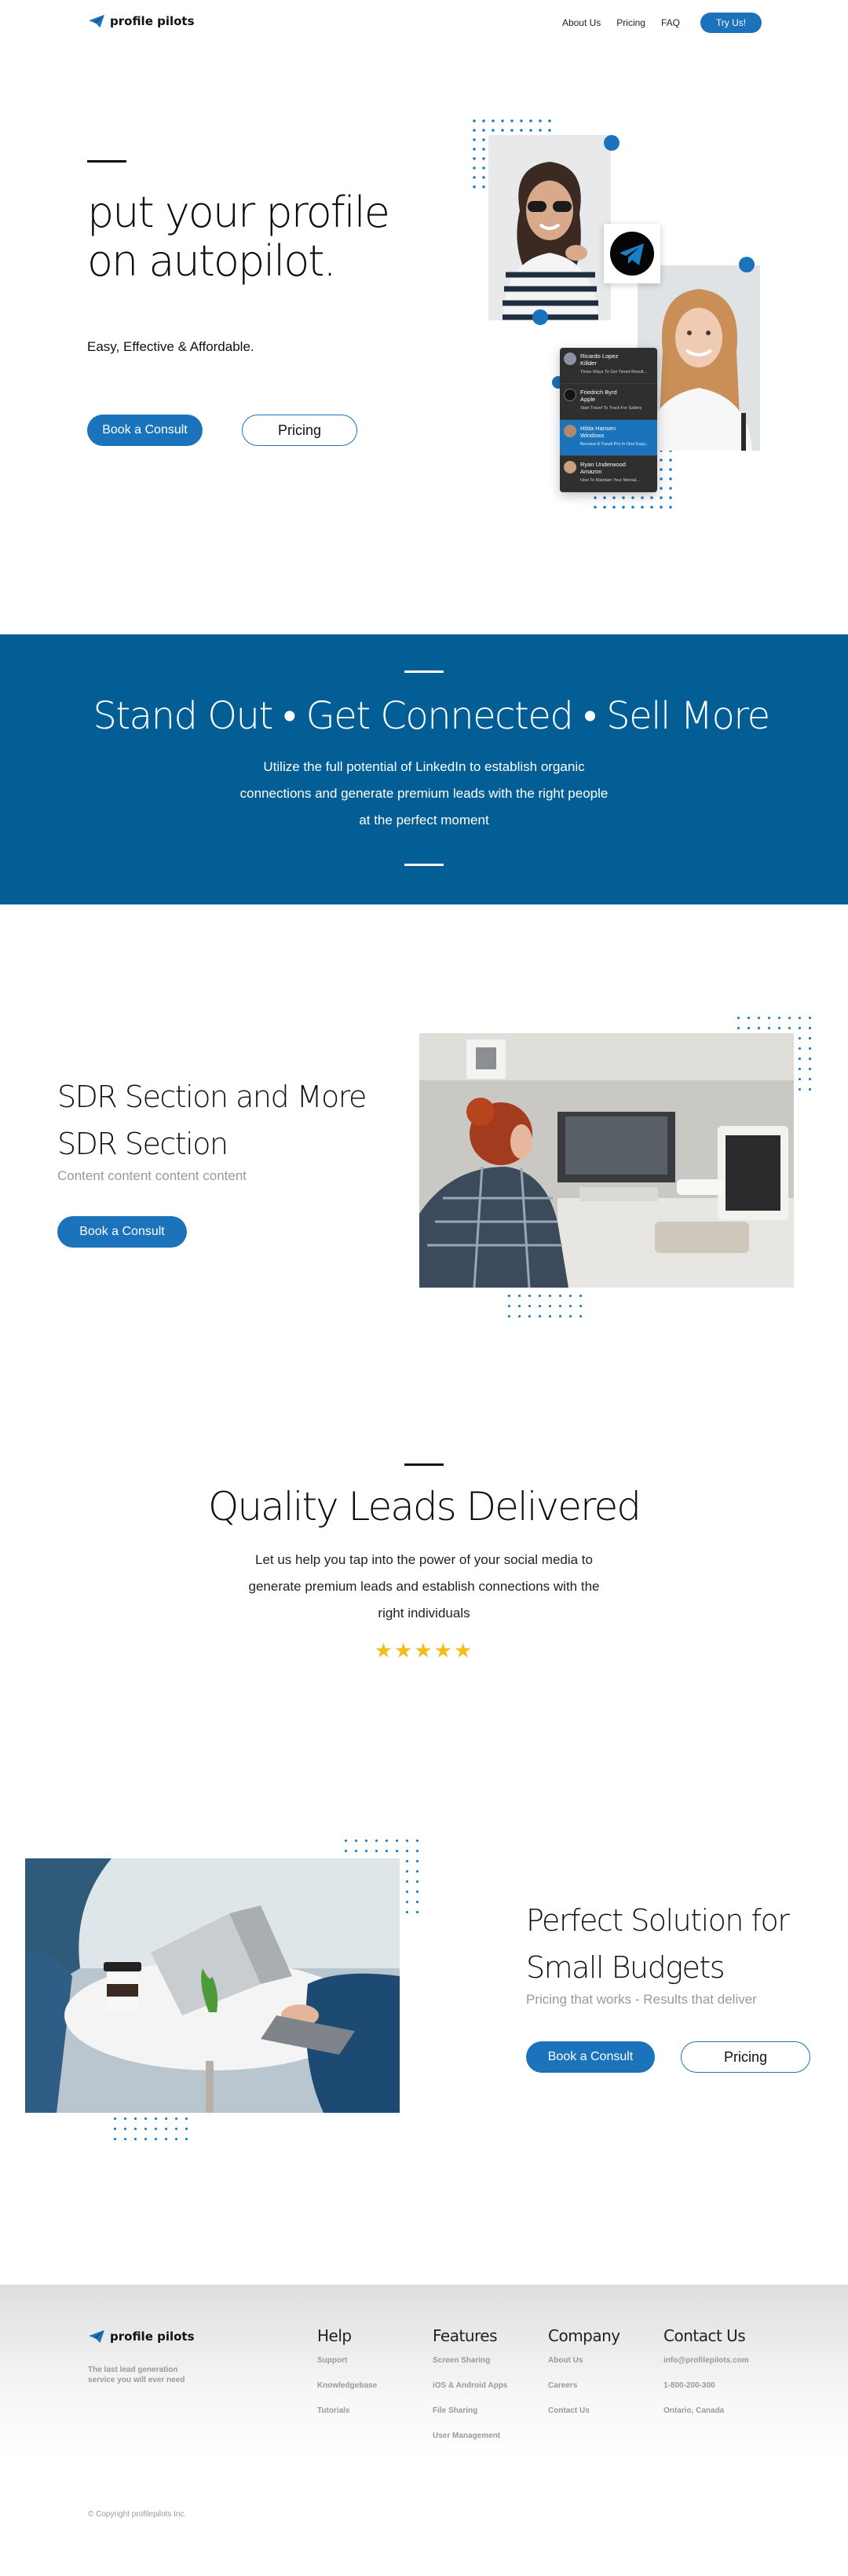 Image resolution: width=848 pixels, height=2576 pixels. Describe the element at coordinates (424, 1464) in the screenshot. I see `quality-accent-bar` at that location.